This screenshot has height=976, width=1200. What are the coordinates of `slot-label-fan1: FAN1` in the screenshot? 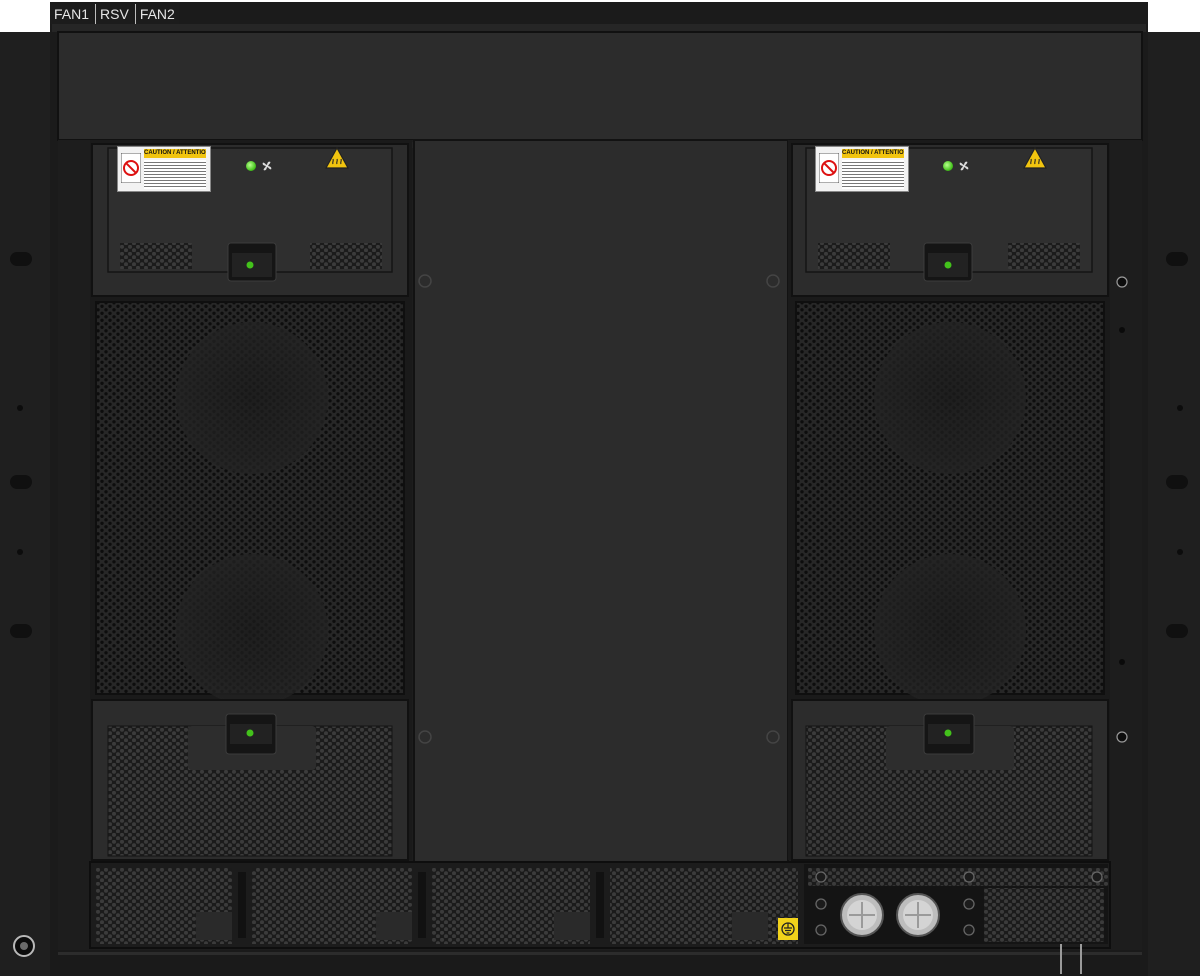 It's located at (72, 14).